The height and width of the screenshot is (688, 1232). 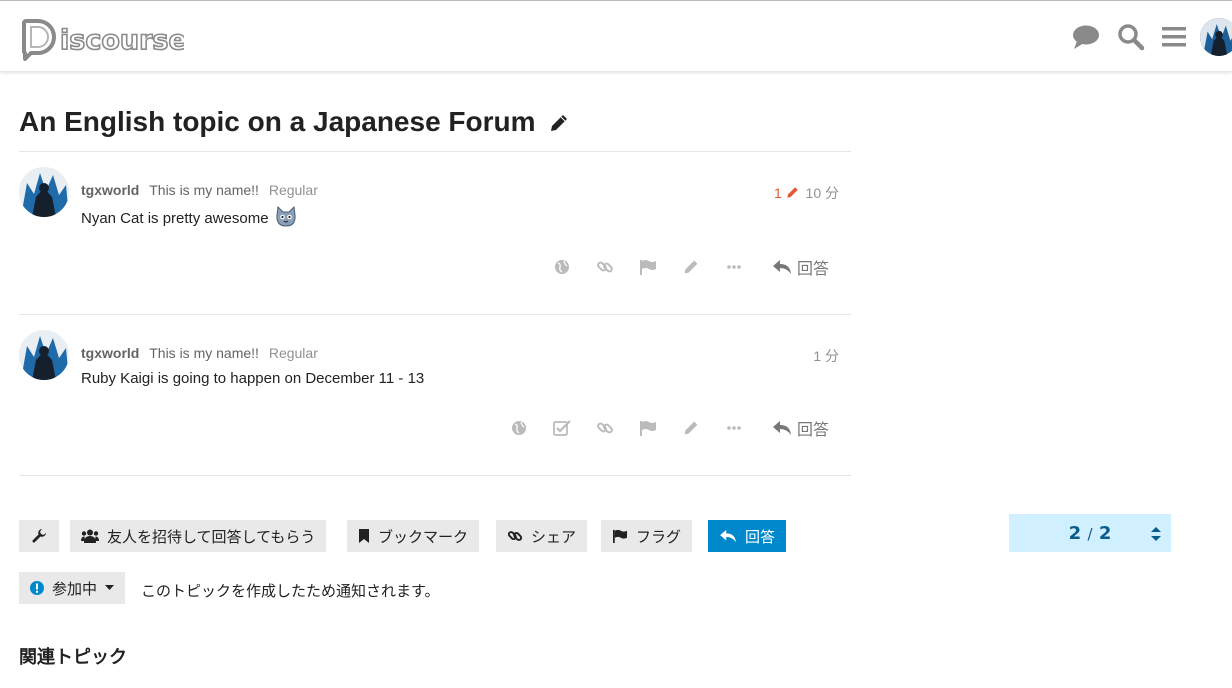 I want to click on notification-level-button: 参加中, so click(x=72, y=588).